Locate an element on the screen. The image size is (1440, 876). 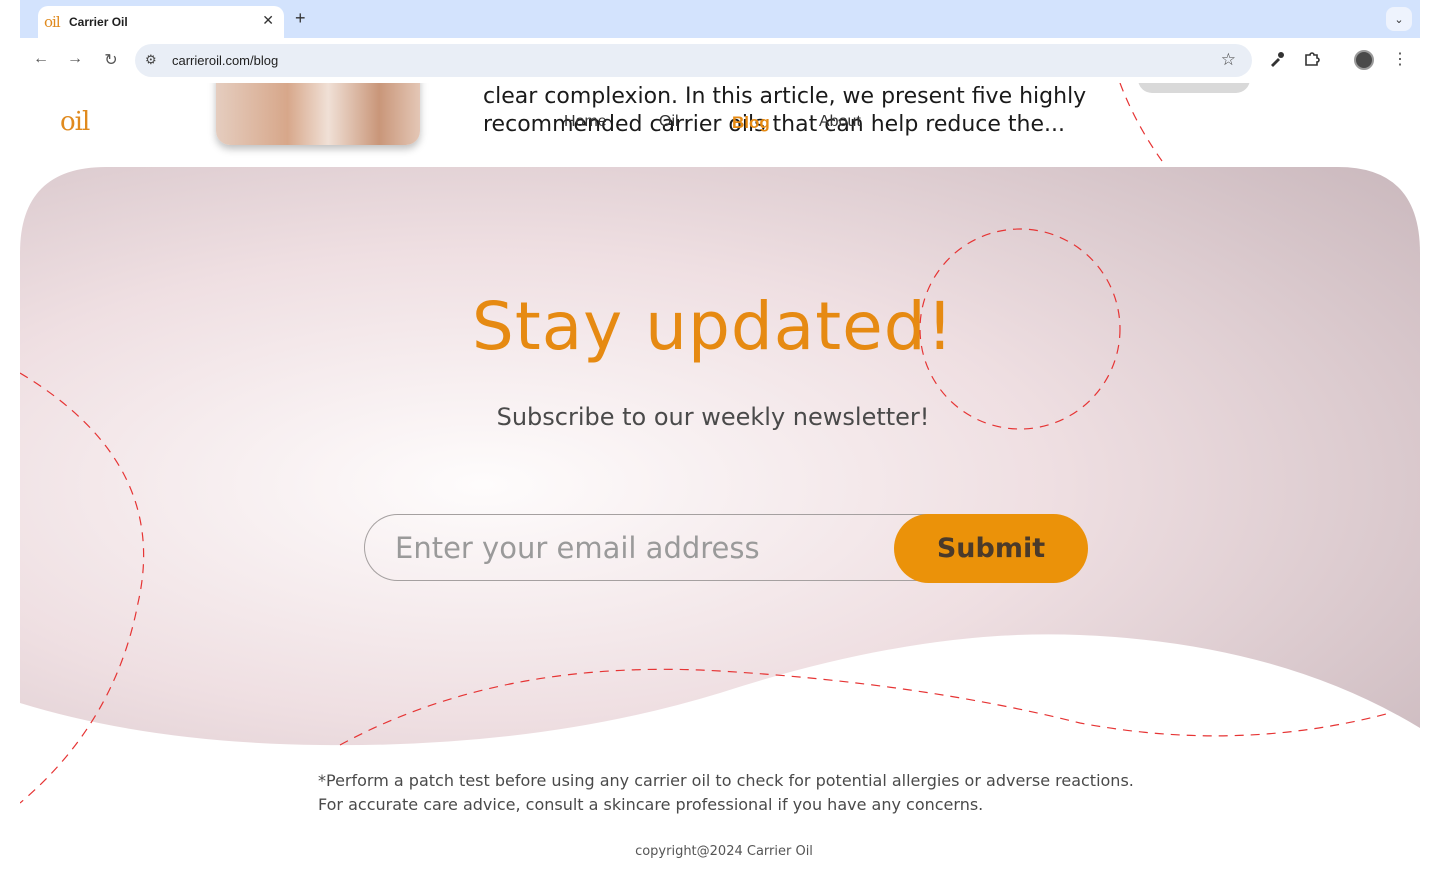
nav-home-link: Home is located at coordinates (585, 122).